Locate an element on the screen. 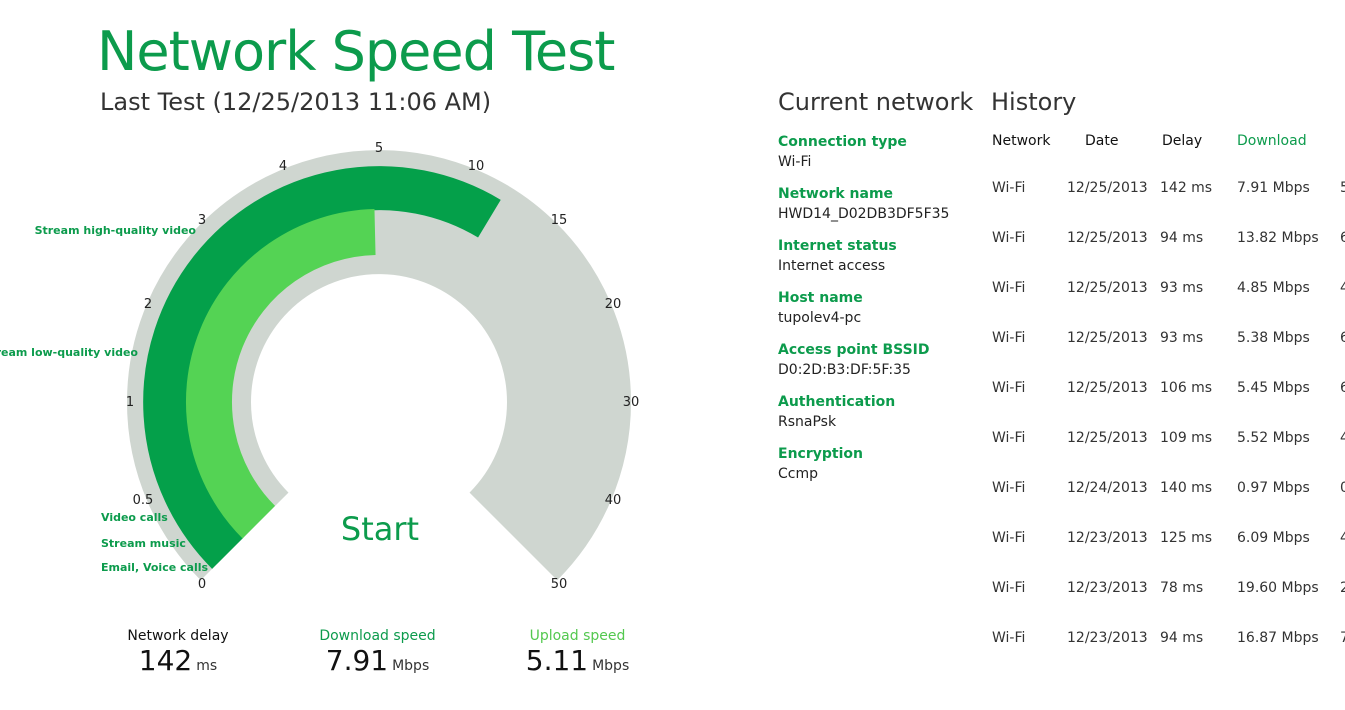 This screenshot has height=710, width=1345. current-network-label: Network name is located at coordinates (836, 194).